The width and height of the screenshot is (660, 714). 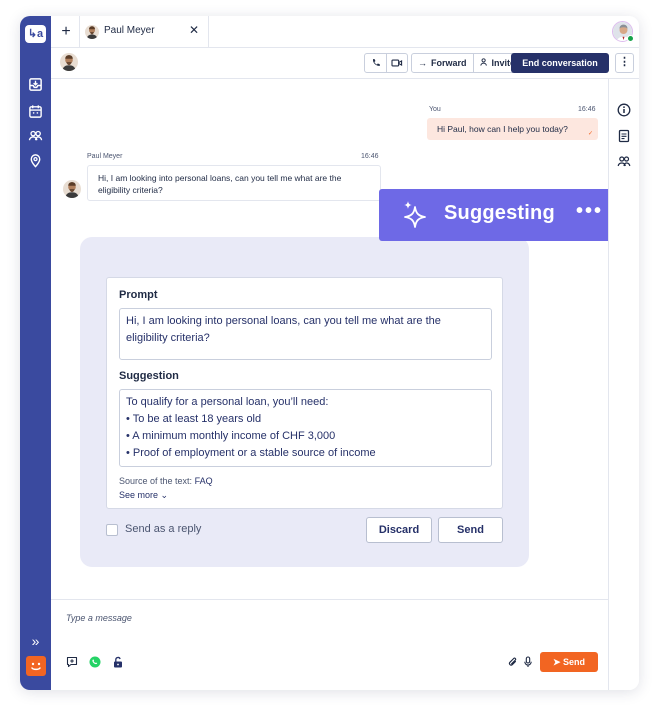 I want to click on arrow-right-icon: →, so click(x=422, y=63).